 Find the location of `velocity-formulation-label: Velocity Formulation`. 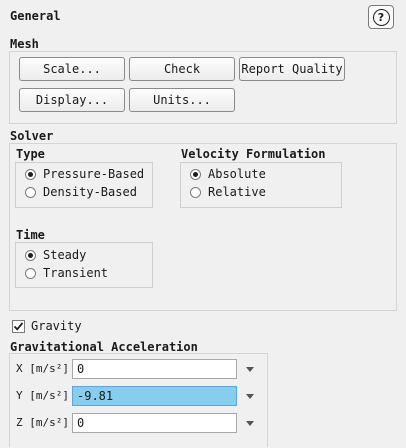

velocity-formulation-label: Velocity Formulation is located at coordinates (253, 154).